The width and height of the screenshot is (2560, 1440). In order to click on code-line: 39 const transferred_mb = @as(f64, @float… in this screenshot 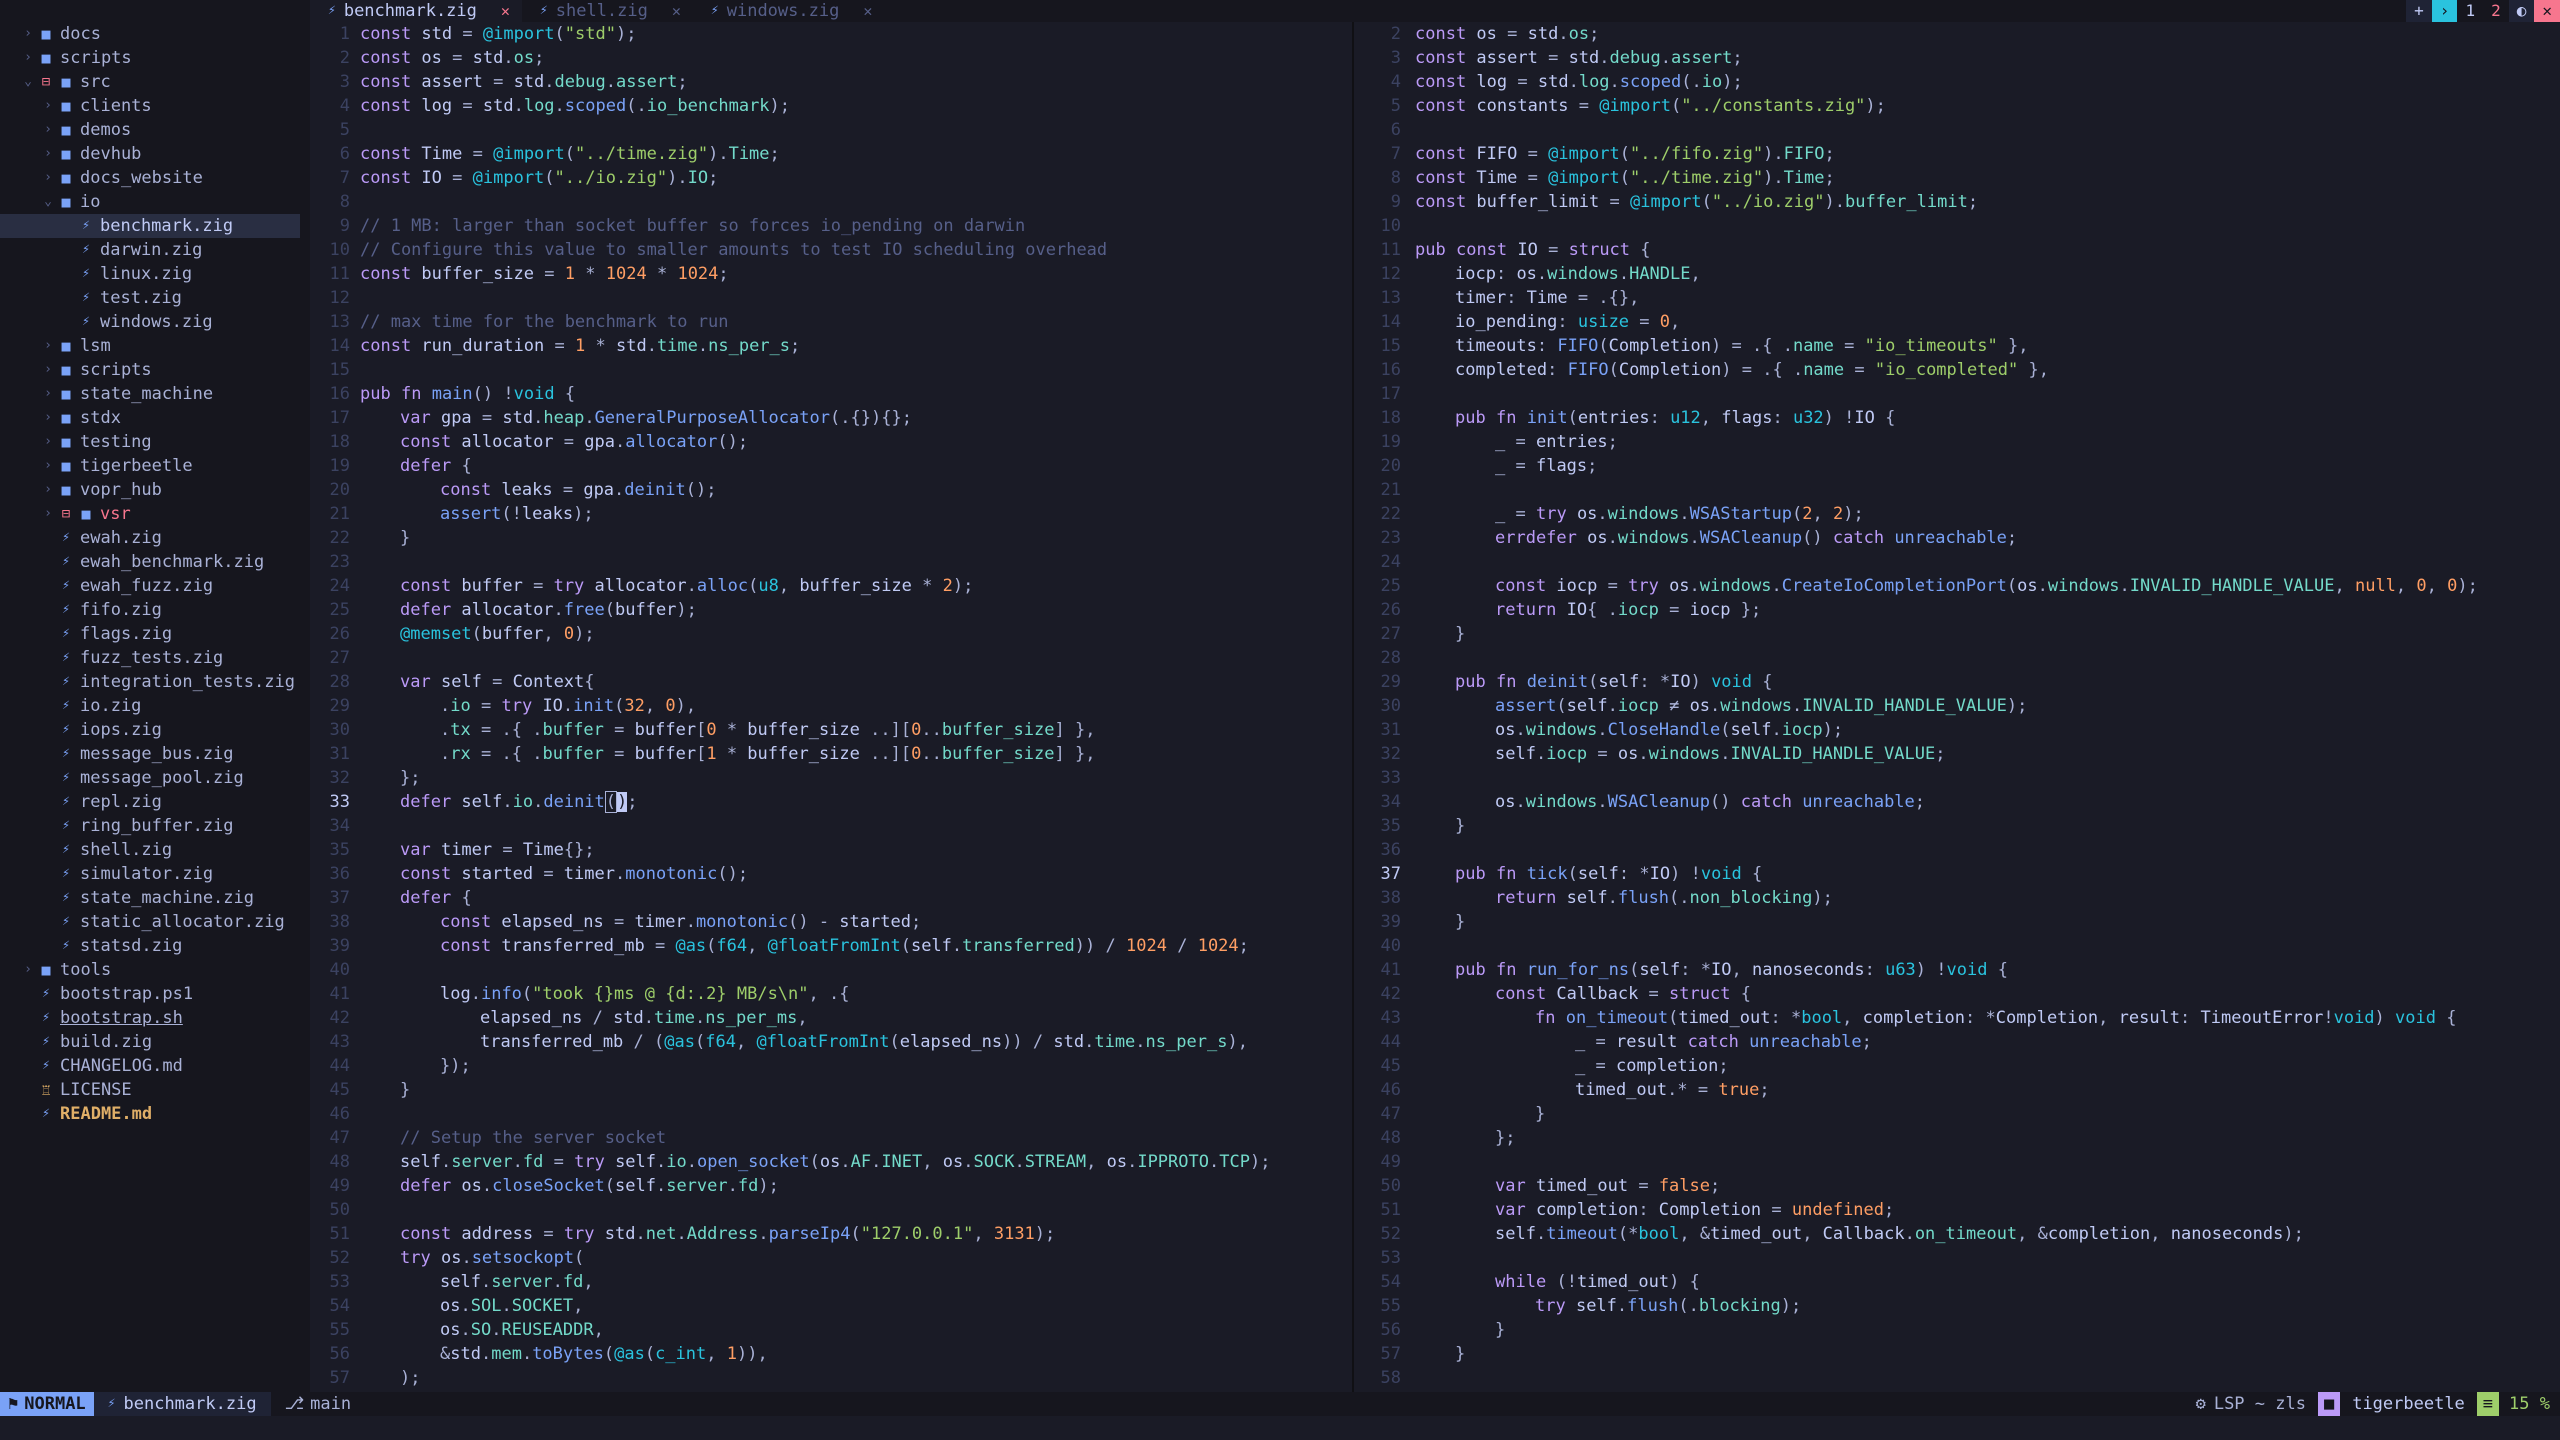, I will do `click(831, 946)`.